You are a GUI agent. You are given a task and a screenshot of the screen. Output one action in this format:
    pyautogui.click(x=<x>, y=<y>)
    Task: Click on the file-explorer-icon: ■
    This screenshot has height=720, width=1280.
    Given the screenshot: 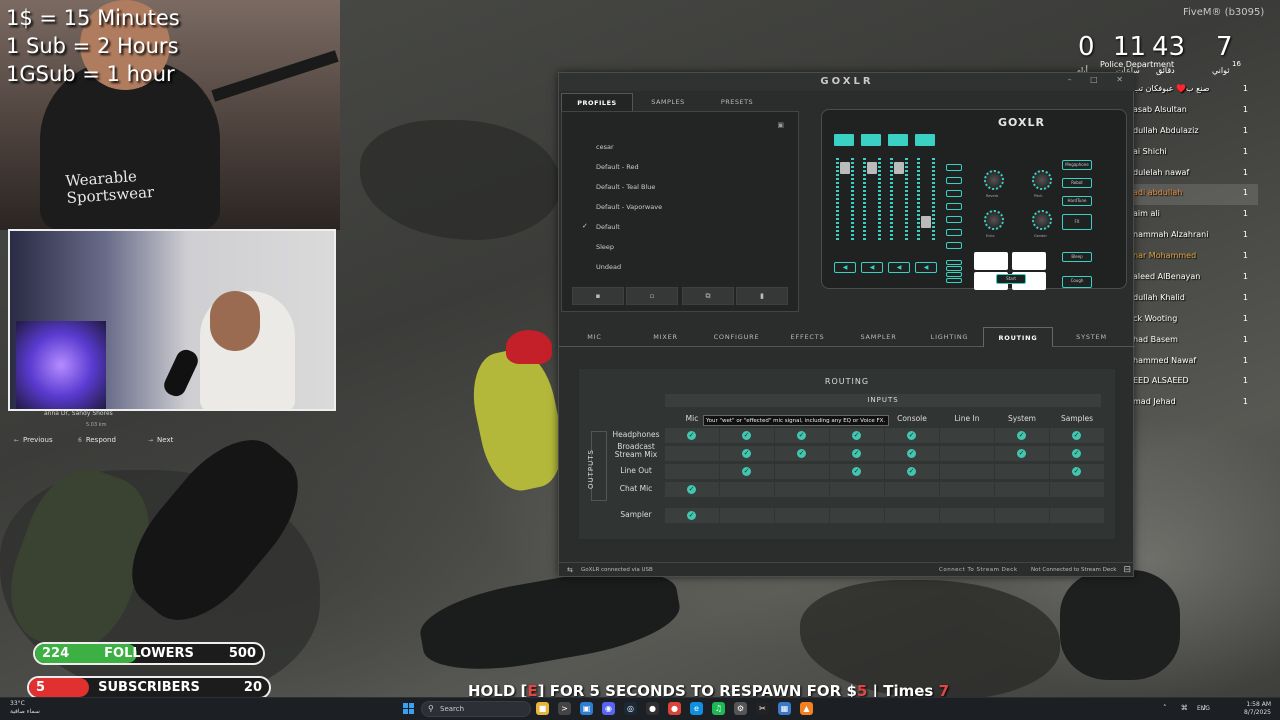 What is the action you would take?
    pyautogui.click(x=542, y=708)
    